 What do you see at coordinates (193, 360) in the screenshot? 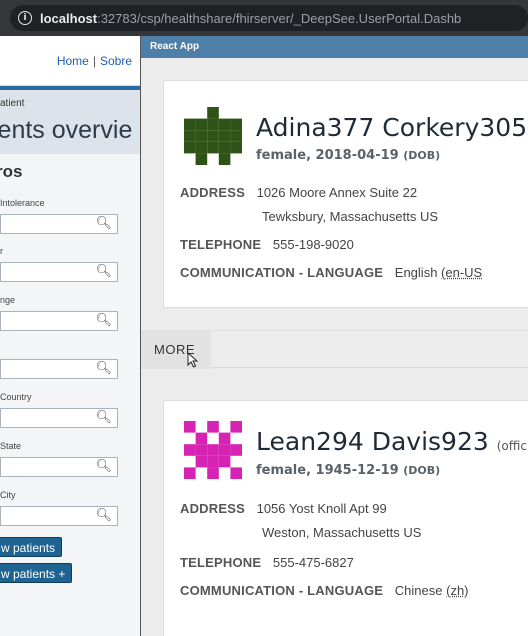
I see `mouse-cursor-icon` at bounding box center [193, 360].